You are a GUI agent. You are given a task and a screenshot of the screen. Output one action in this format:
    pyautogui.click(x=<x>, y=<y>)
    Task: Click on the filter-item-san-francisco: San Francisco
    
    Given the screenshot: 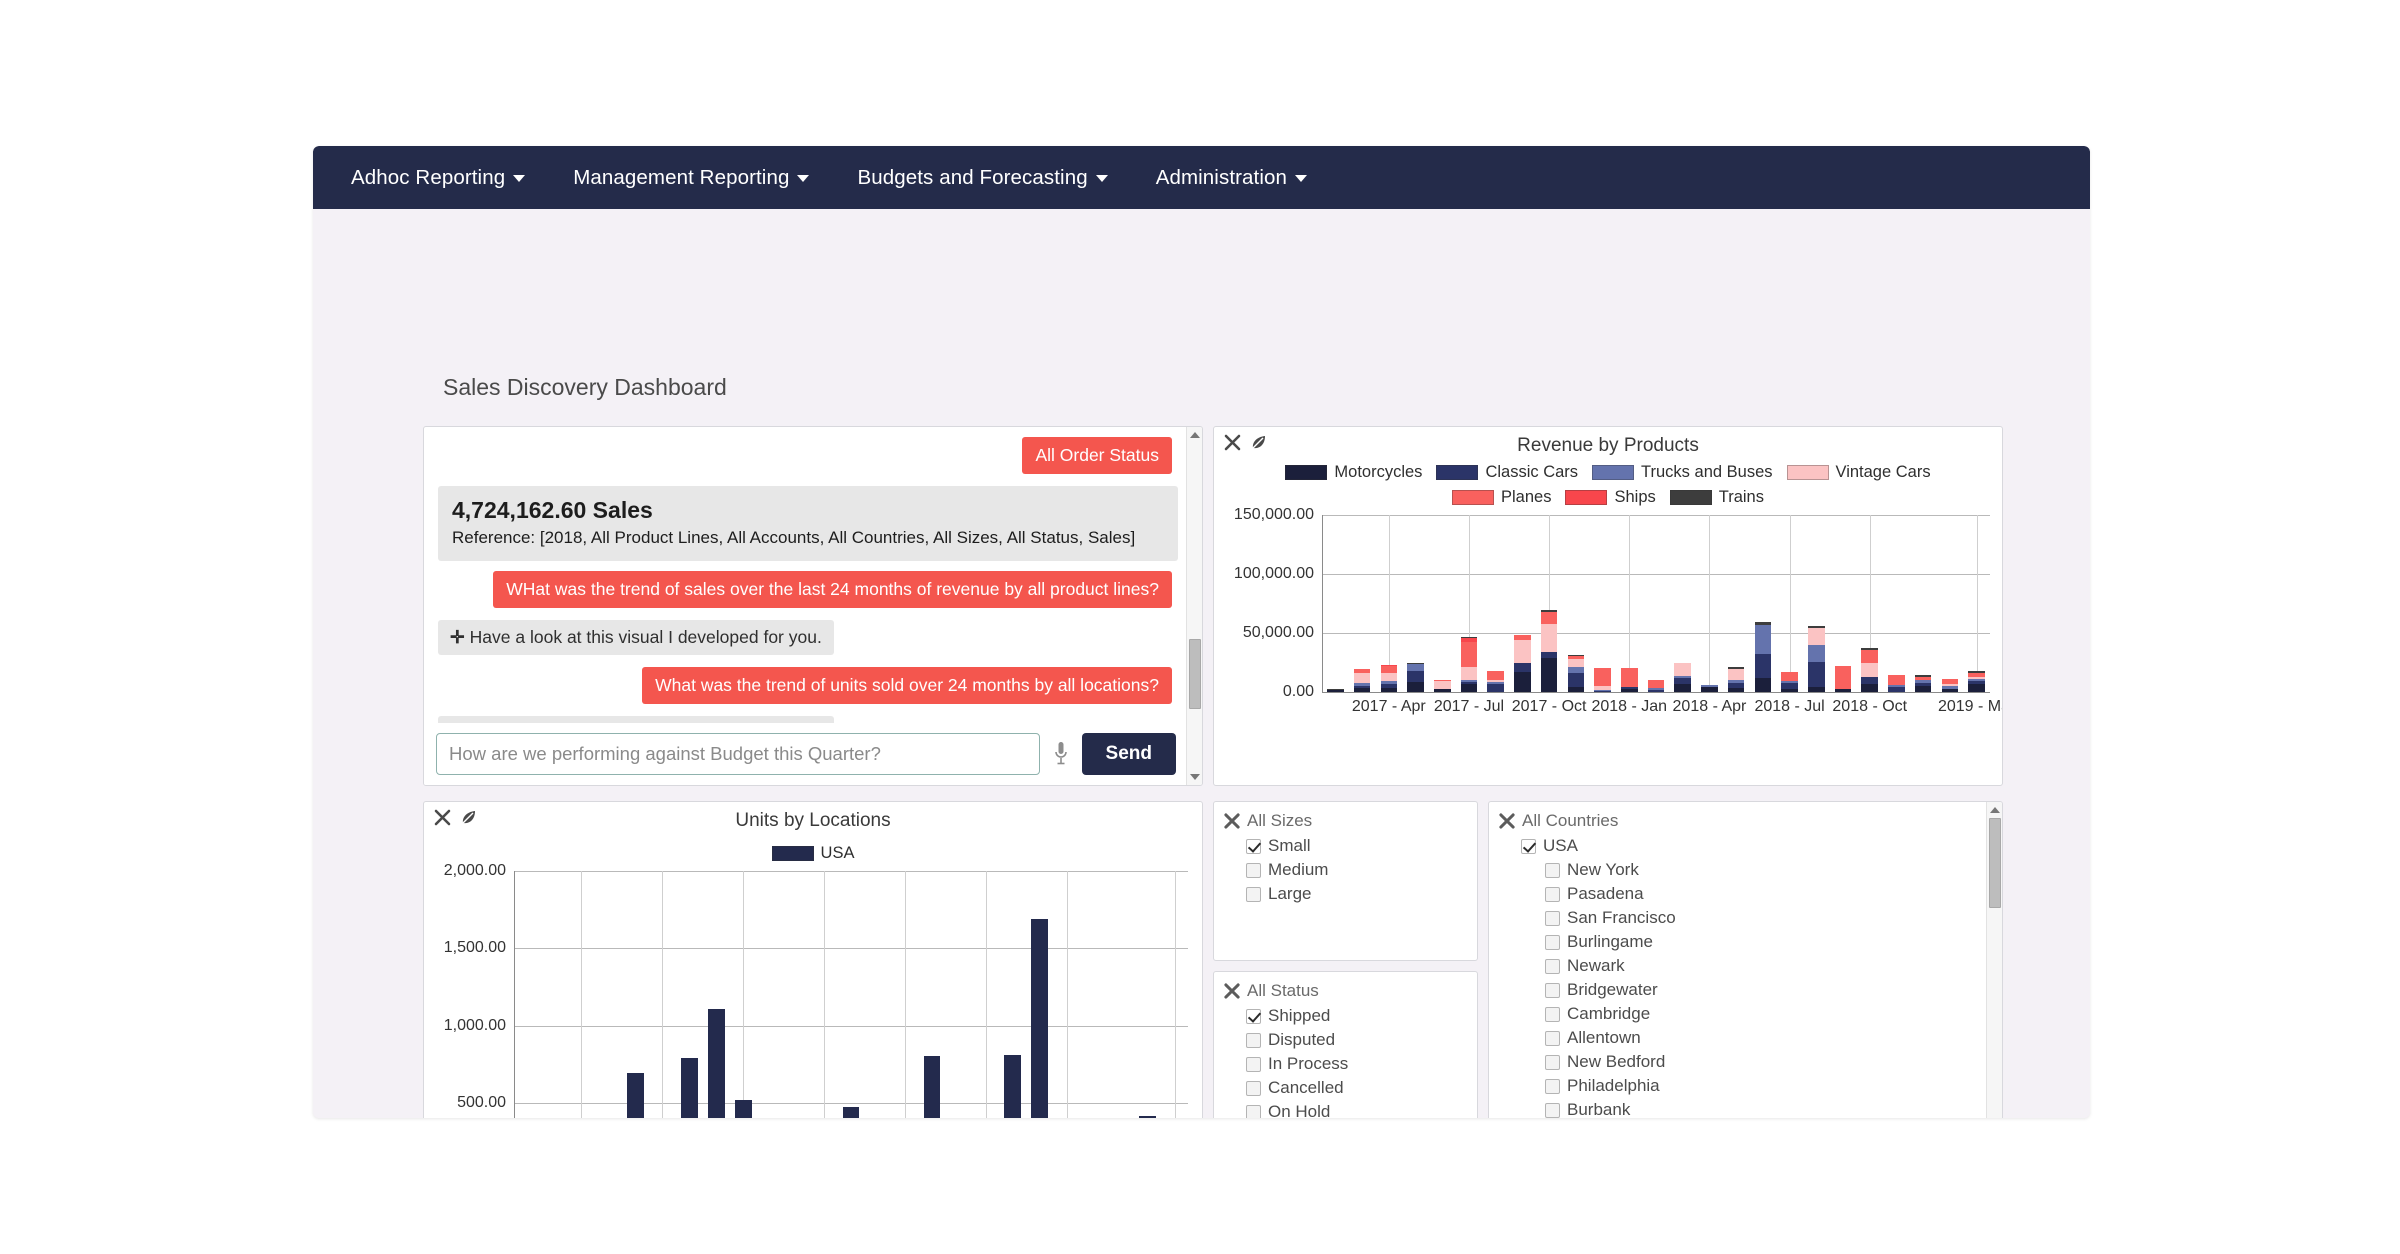 What is the action you would take?
    pyautogui.click(x=1740, y=918)
    